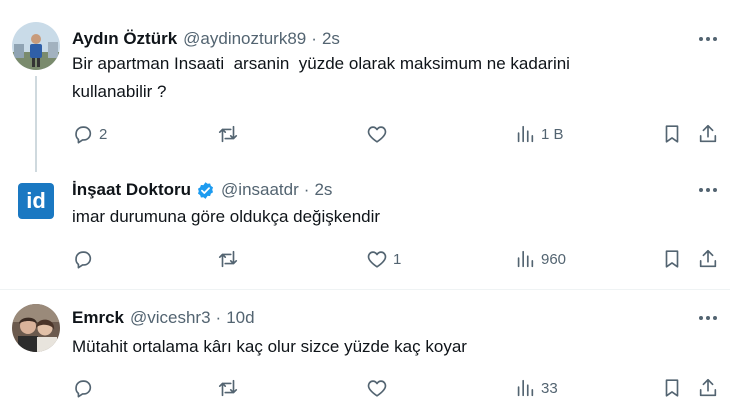 Image resolution: width=730 pixels, height=420 pixels. Describe the element at coordinates (536, 388) in the screenshot. I see `views-button: 33` at that location.